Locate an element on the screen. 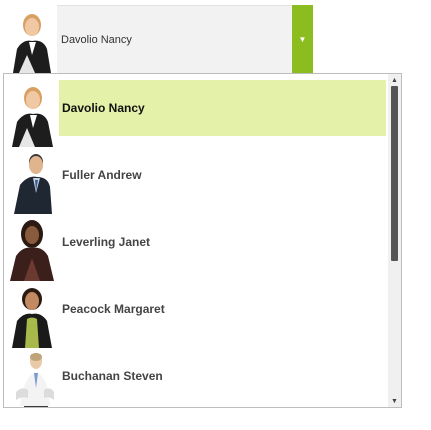  list-item-davolio-nancy: Davolio Nancy is located at coordinates (196, 113).